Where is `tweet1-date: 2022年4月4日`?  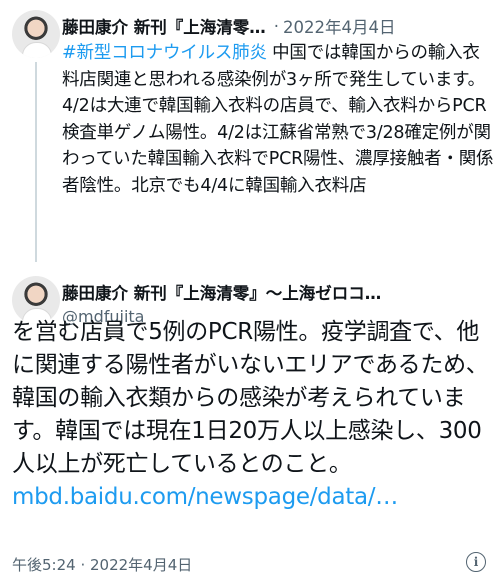 tweet1-date: 2022年4月4日 is located at coordinates (339, 26).